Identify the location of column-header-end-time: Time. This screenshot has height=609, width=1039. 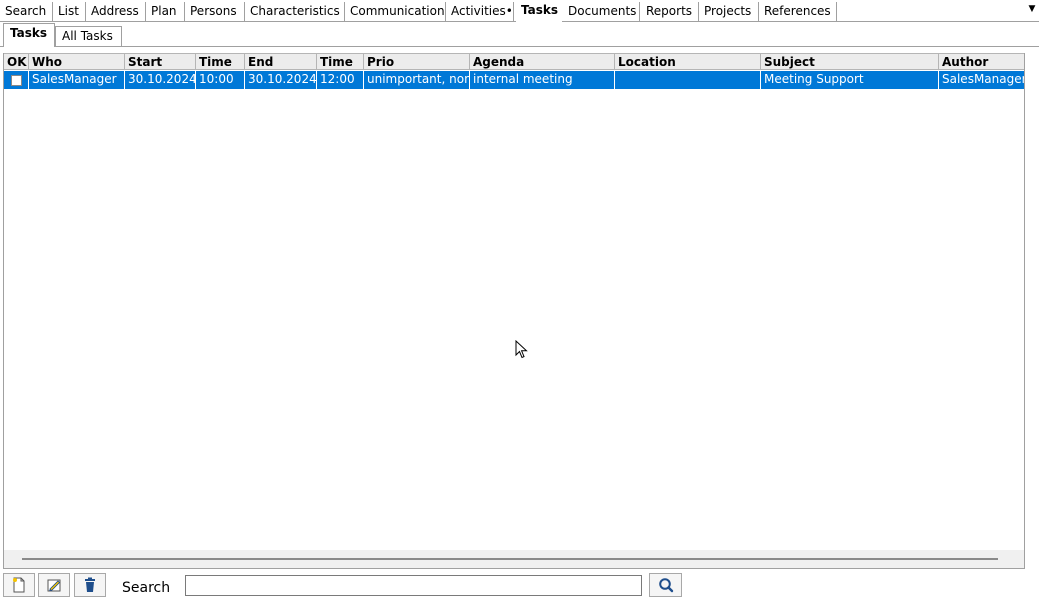
(340, 61).